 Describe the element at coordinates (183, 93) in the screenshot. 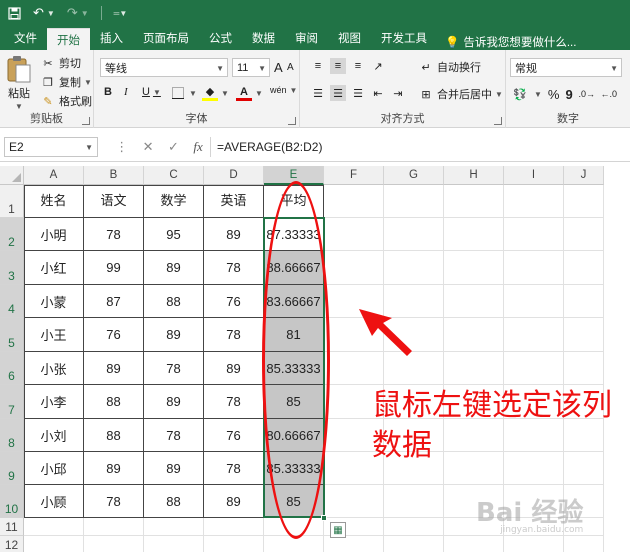

I see `borders-button: ▼` at that location.